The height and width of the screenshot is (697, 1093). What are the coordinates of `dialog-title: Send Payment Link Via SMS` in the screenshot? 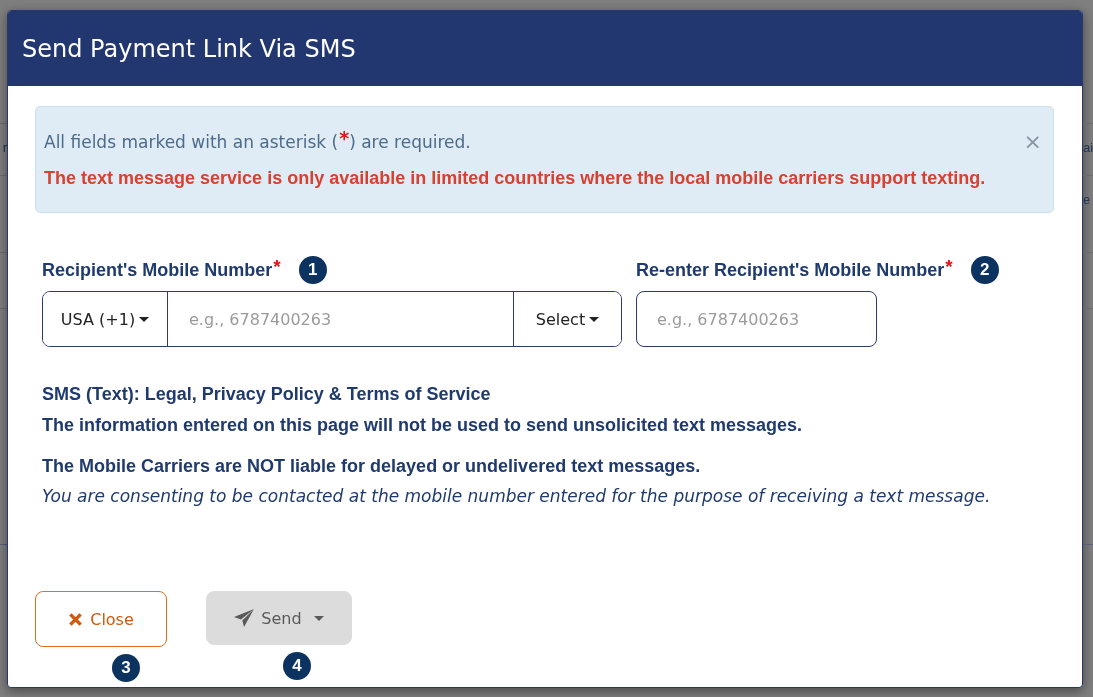 It's located at (189, 48).